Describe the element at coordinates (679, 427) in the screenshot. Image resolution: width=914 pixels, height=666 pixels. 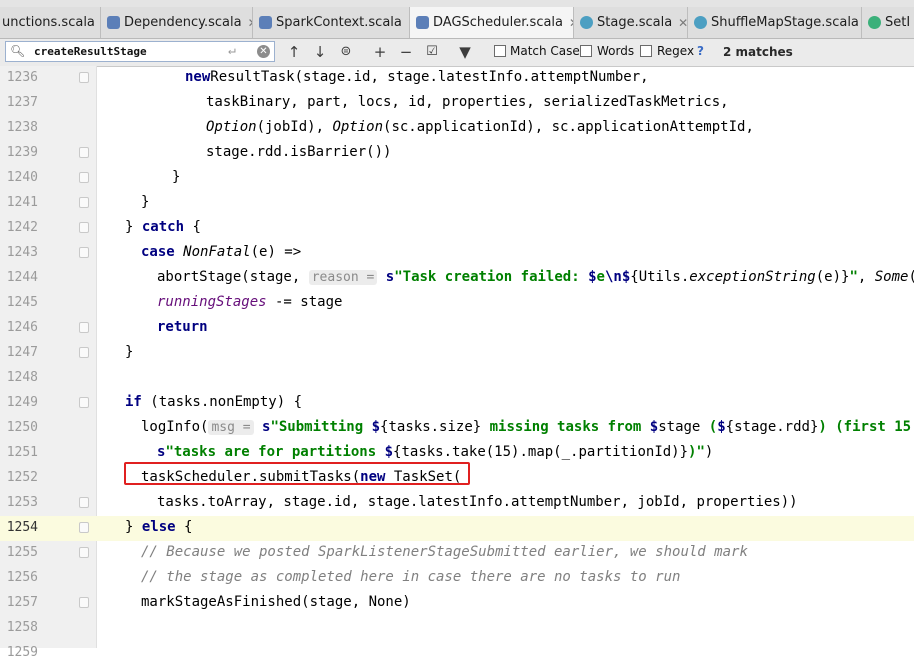
I see `code-token: stage` at that location.